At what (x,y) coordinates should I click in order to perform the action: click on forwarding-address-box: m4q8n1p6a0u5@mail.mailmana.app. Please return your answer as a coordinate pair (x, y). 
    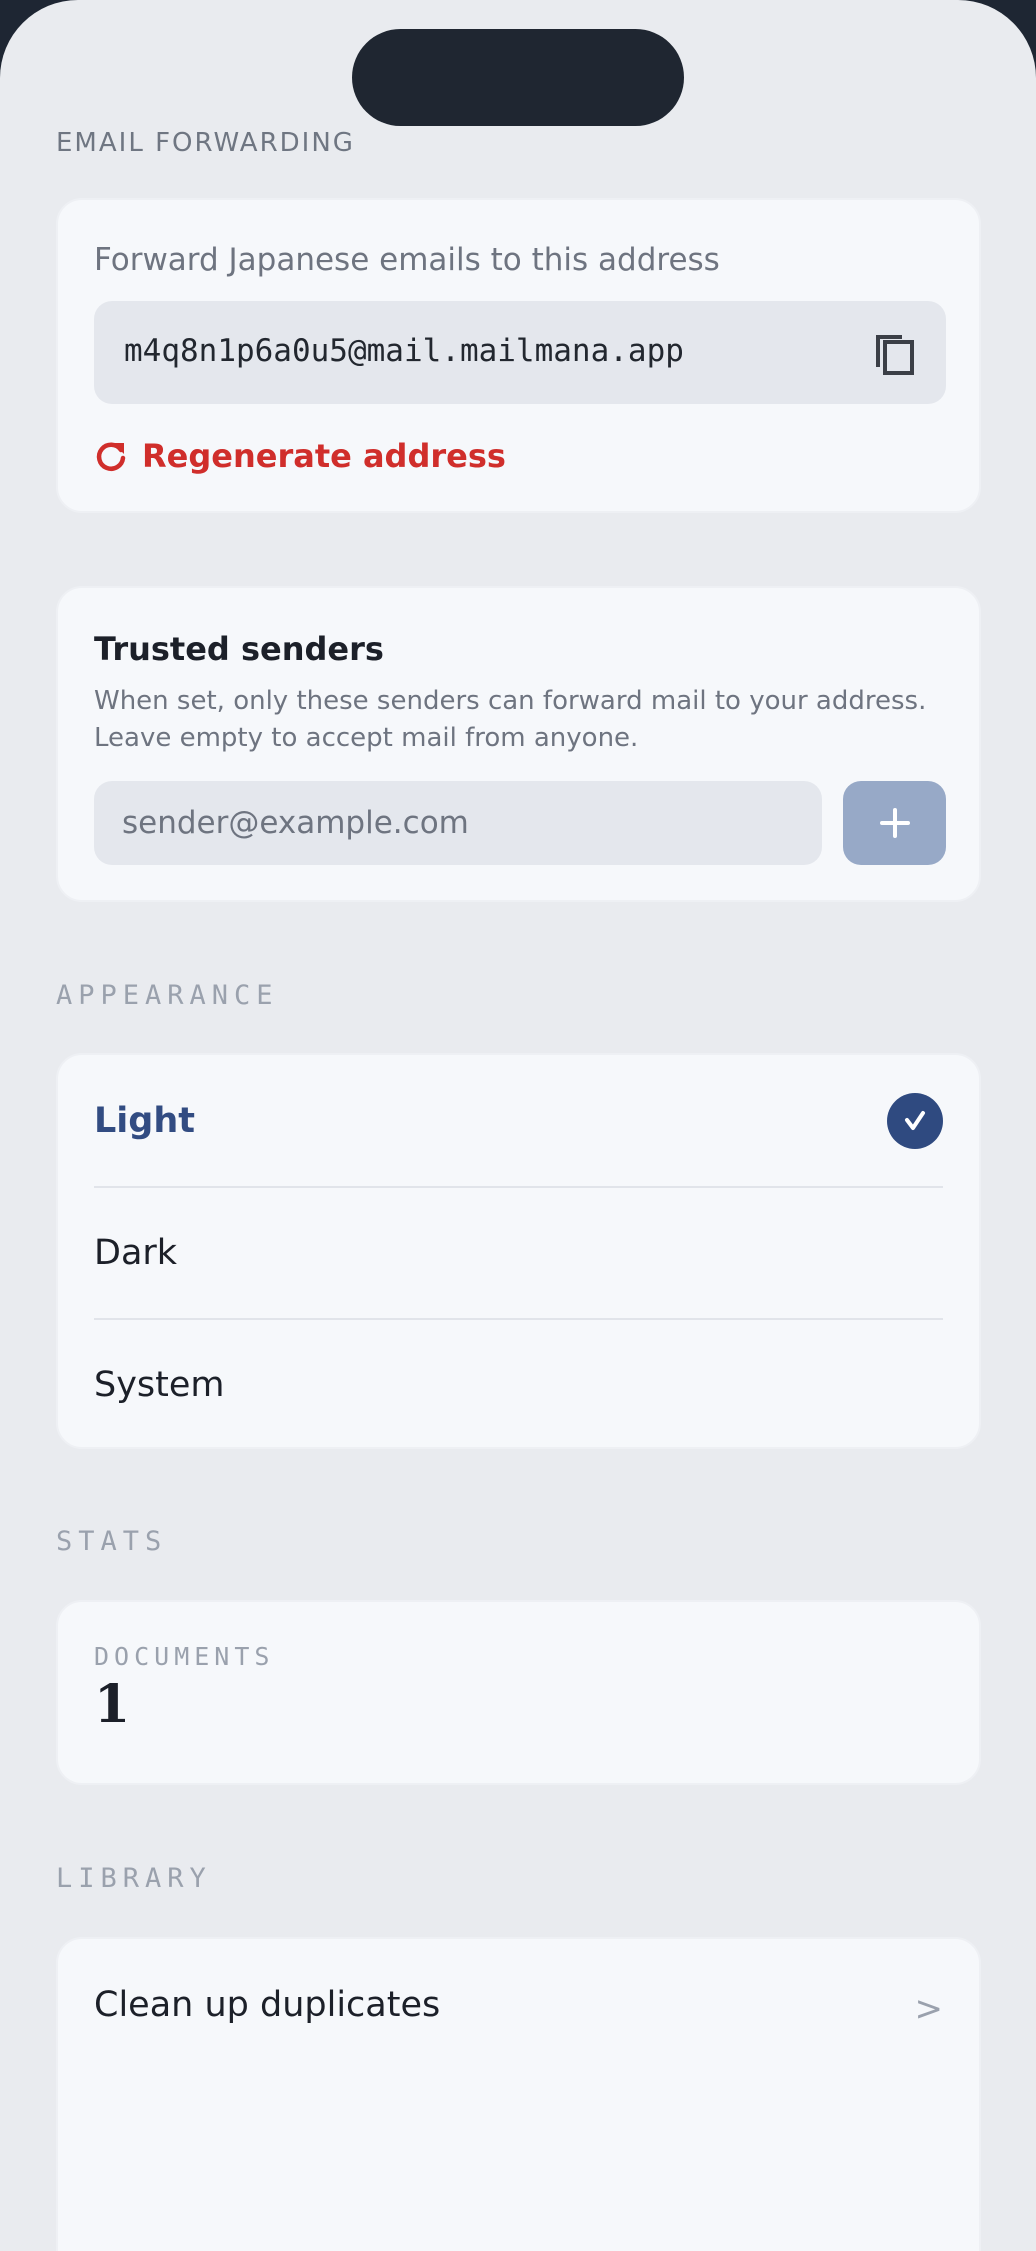
    Looking at the image, I should click on (520, 352).